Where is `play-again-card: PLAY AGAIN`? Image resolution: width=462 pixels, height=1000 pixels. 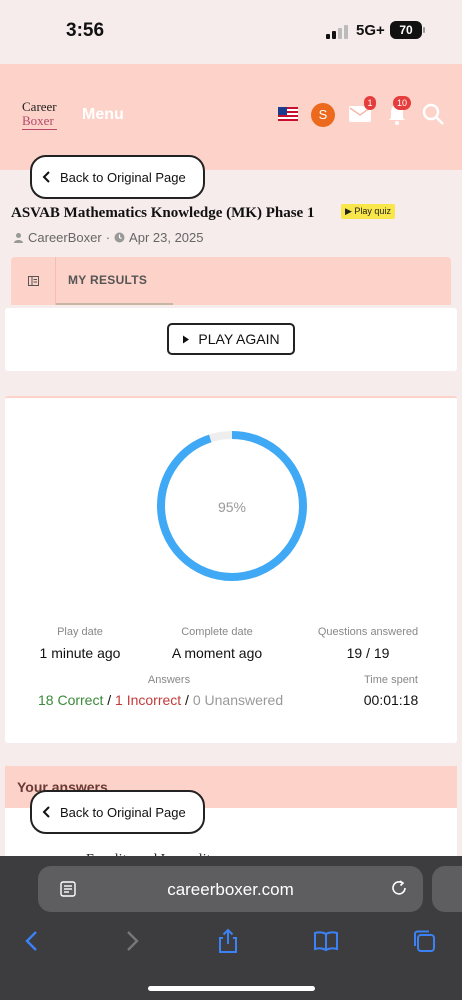
play-again-card: PLAY AGAIN is located at coordinates (231, 339).